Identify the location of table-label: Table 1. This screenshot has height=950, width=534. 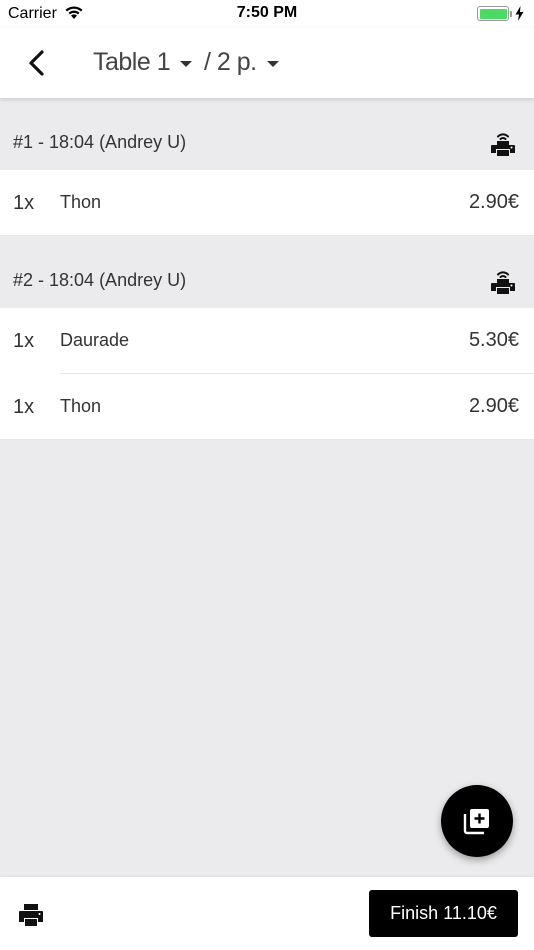
(132, 62).